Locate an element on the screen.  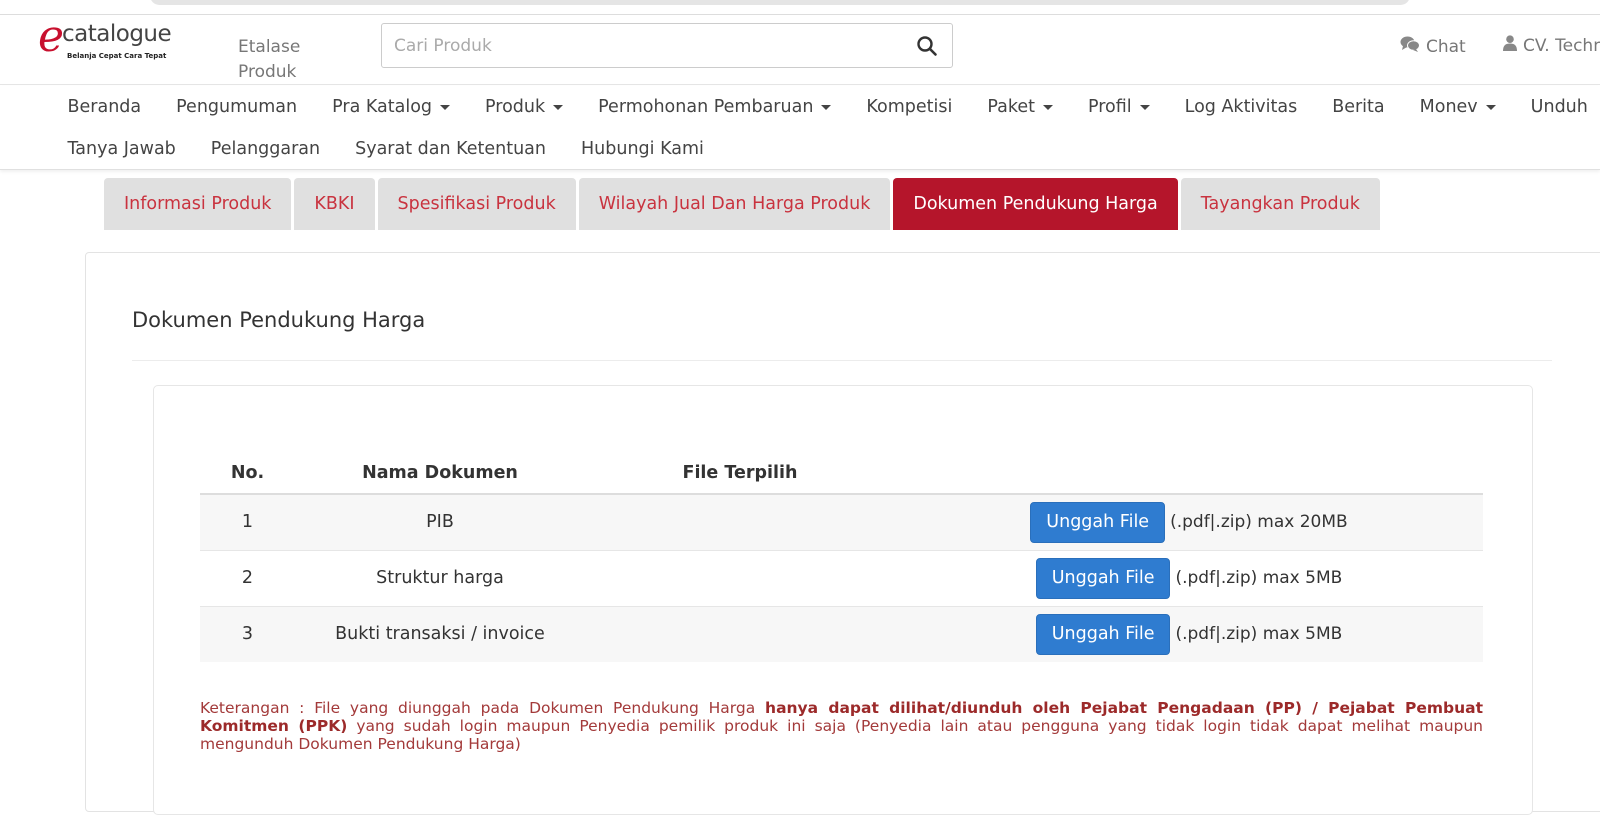
nav-item-pra-katalog: Pra Katalog is located at coordinates (391, 107).